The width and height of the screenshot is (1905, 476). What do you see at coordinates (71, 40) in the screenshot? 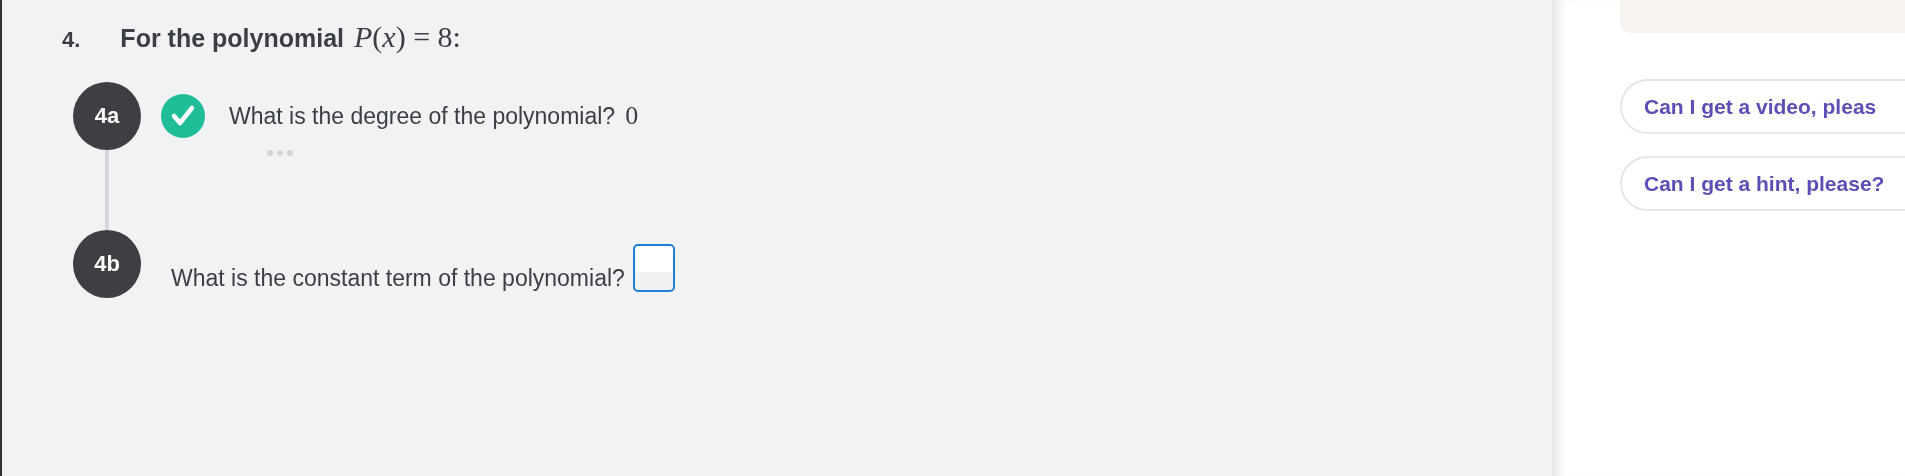
I see `question-number: 4.` at bounding box center [71, 40].